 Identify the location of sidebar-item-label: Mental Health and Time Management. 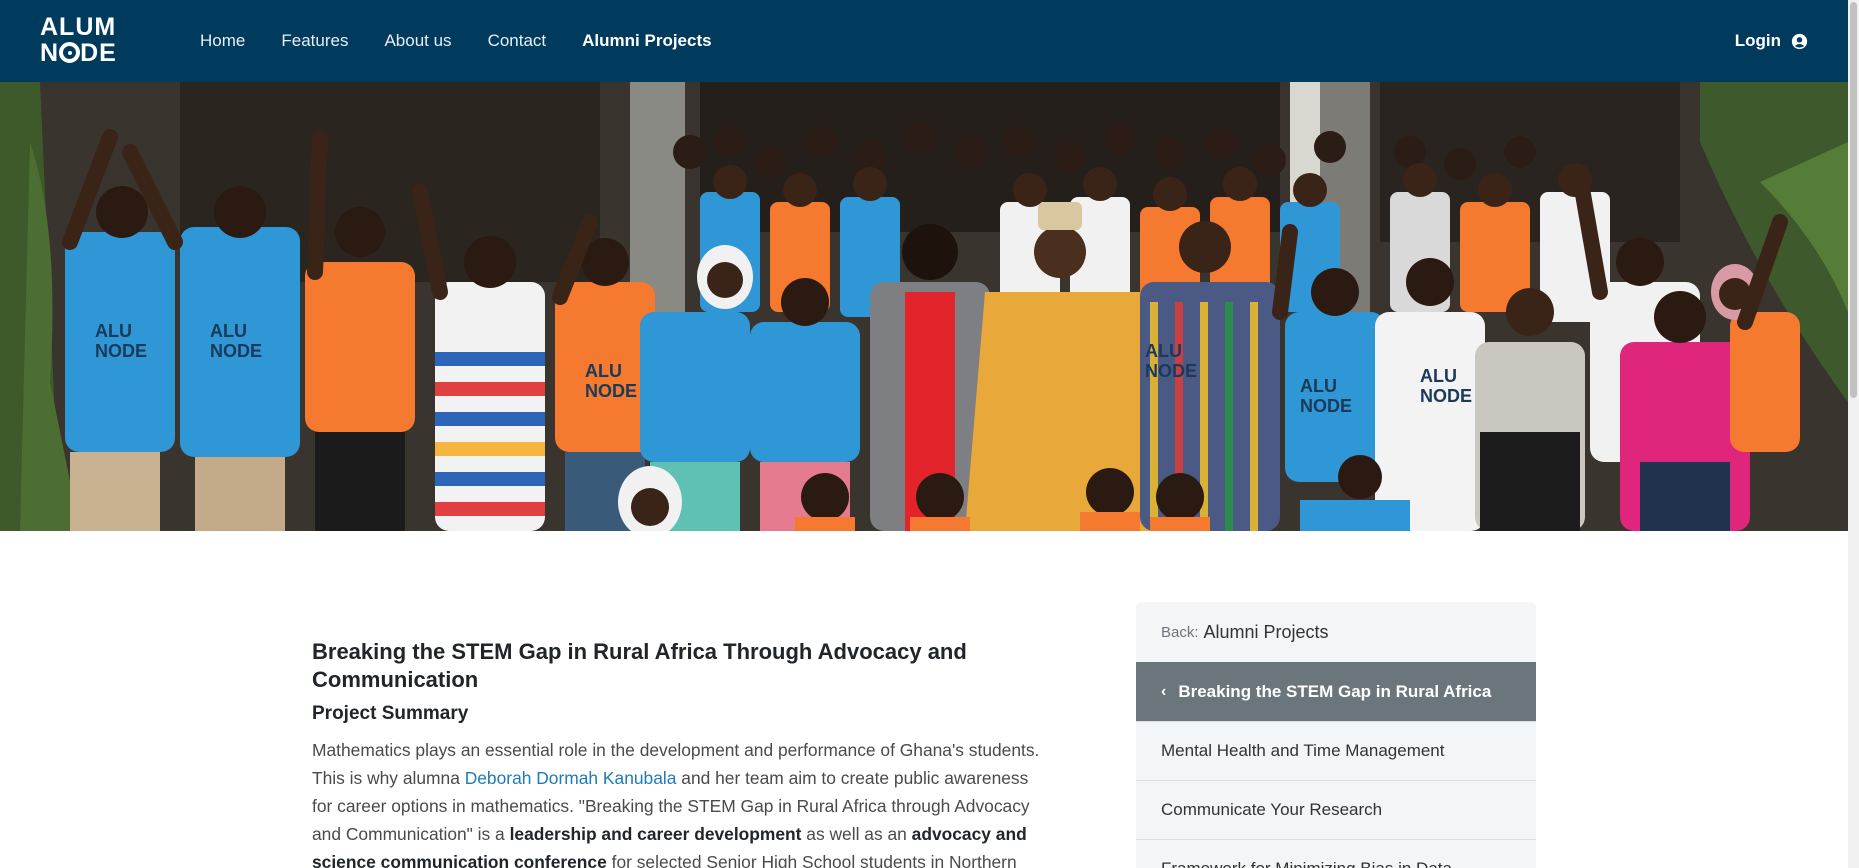
(1303, 750).